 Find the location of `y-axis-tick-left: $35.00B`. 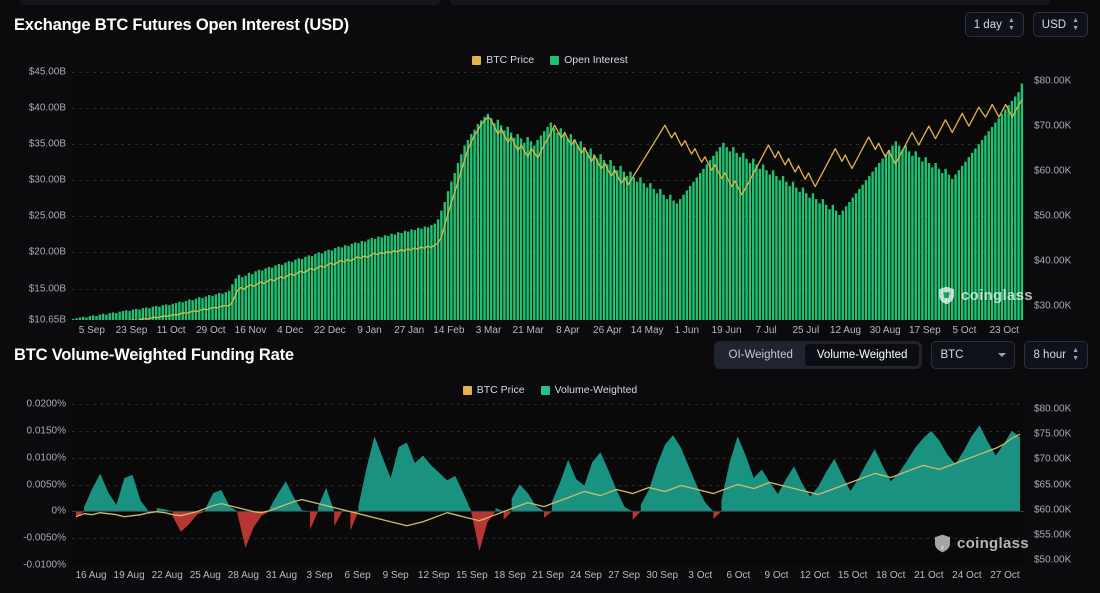

y-axis-tick-left: $35.00B is located at coordinates (47, 144).